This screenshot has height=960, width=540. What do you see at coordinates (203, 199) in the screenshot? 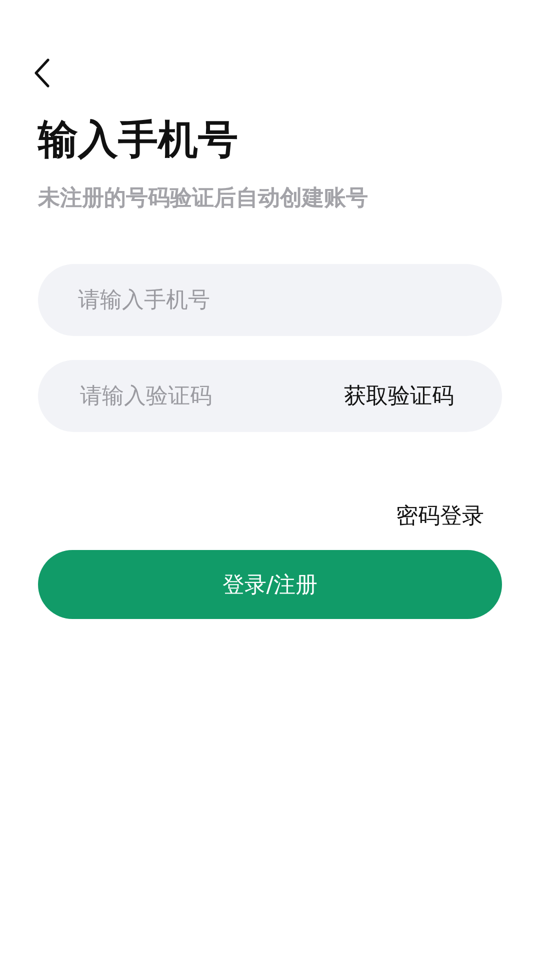
I see `page-subtitle: 未注册的号码验证后自动创建账号` at bounding box center [203, 199].